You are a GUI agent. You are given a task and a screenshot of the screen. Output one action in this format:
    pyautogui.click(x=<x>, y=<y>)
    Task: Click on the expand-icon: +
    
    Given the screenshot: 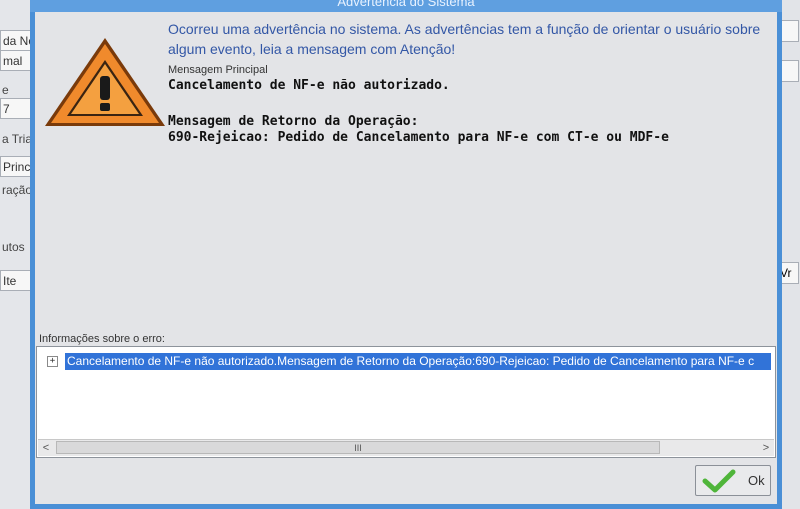 What is the action you would take?
    pyautogui.click(x=52, y=361)
    